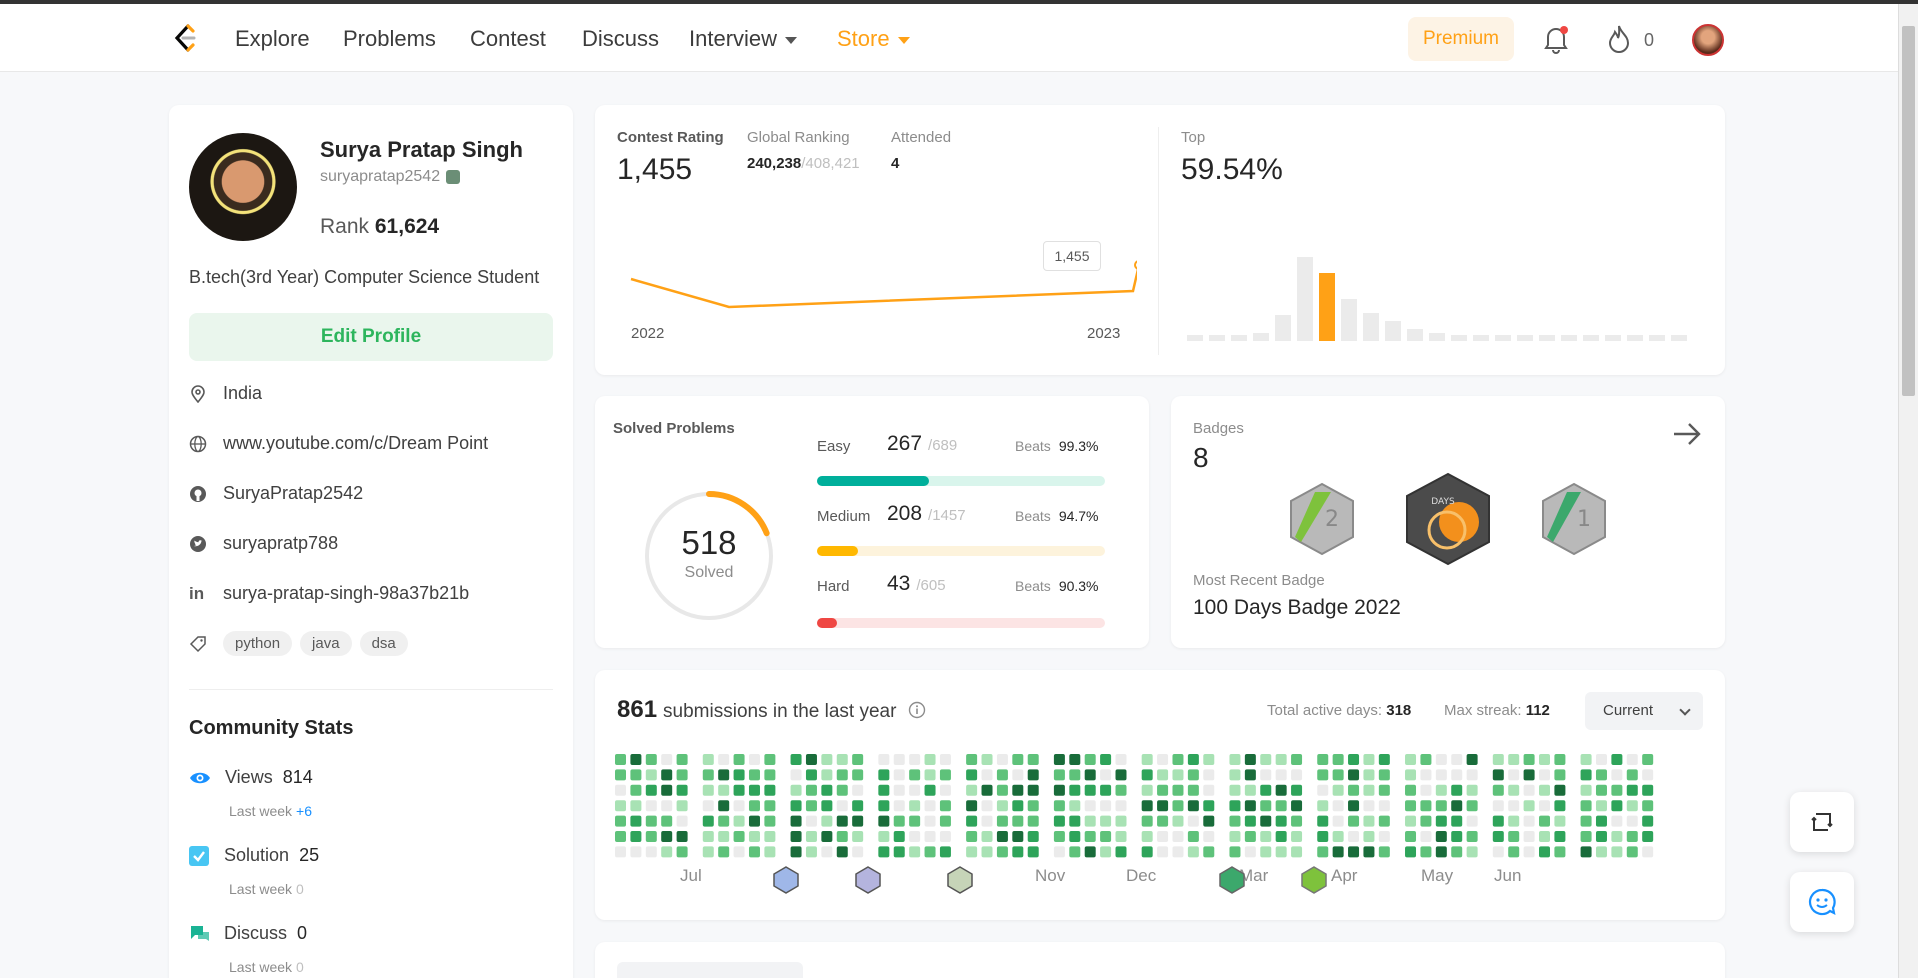  I want to click on arrow-right-icon, so click(1687, 434).